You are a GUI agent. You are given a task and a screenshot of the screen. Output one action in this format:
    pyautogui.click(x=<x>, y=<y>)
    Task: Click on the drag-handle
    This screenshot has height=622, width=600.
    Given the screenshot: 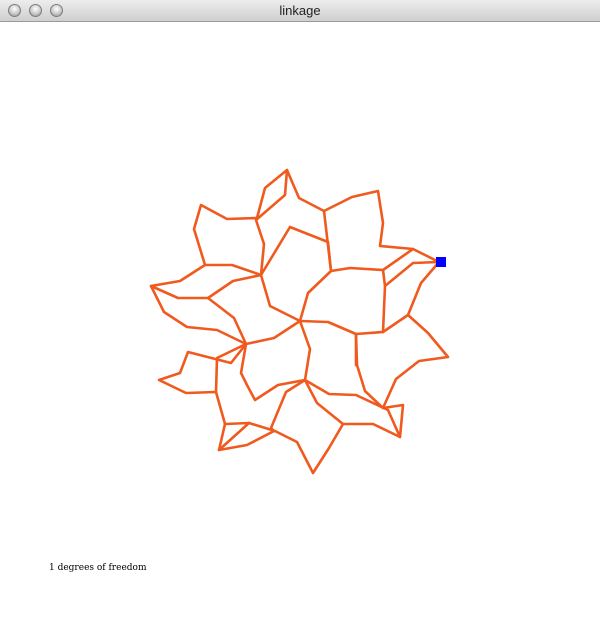 What is the action you would take?
    pyautogui.click(x=441, y=262)
    